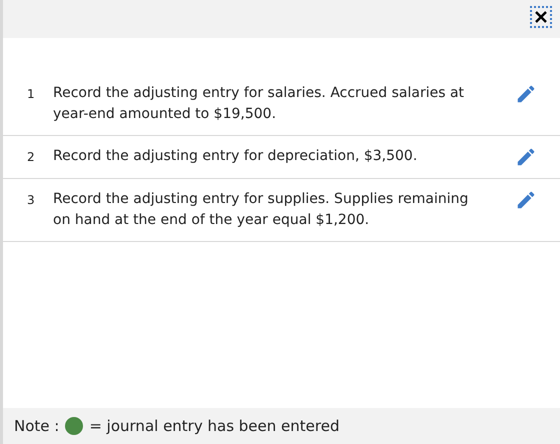 The image size is (560, 444). I want to click on entry-number: 3, so click(31, 200).